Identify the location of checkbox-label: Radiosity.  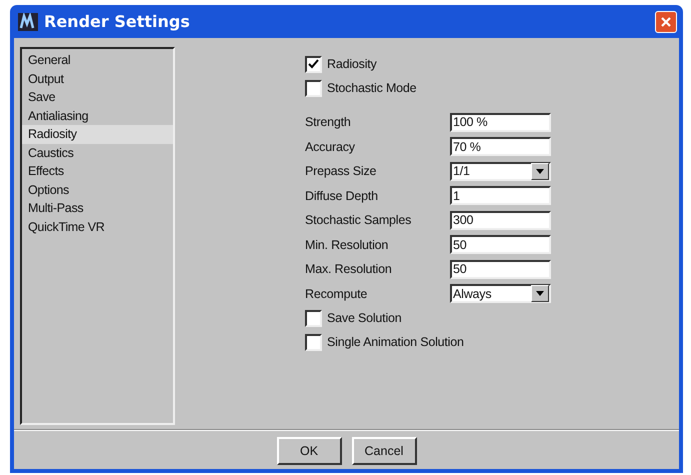
(352, 64).